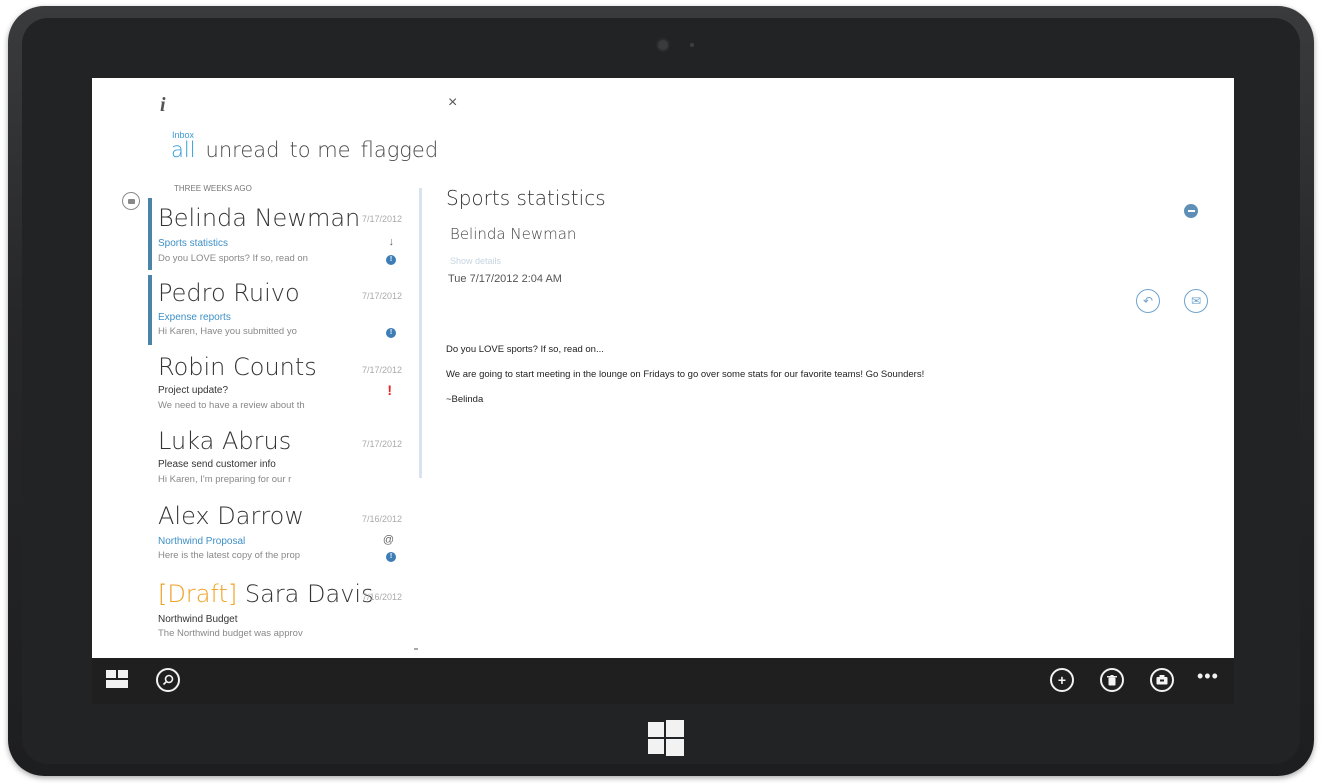 The width and height of the screenshot is (1326, 784). Describe the element at coordinates (213, 188) in the screenshot. I see `section-header: THREE WEEKS AGO` at that location.